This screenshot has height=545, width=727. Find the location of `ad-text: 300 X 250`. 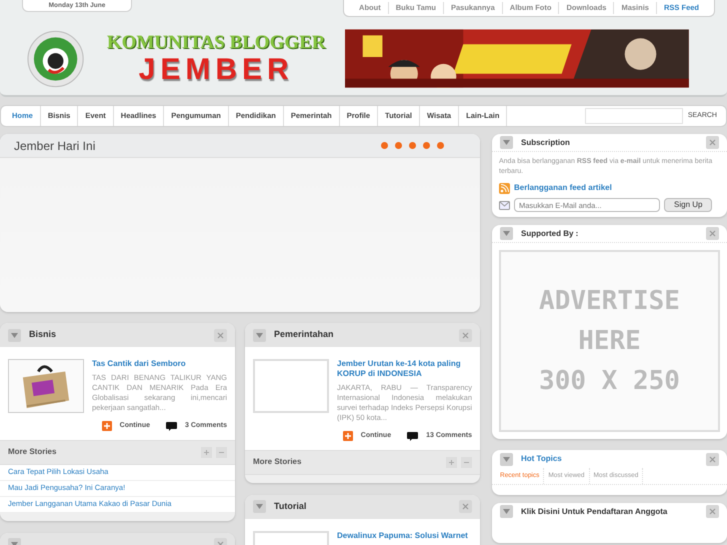

ad-text: 300 X 250 is located at coordinates (609, 381).